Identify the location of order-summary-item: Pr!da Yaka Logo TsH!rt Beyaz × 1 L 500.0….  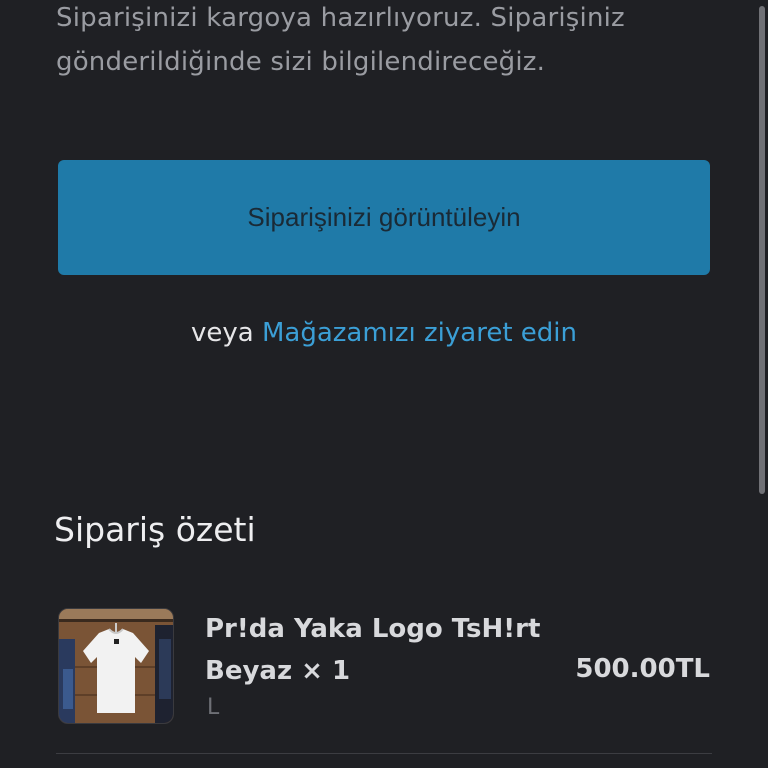
(385, 667).